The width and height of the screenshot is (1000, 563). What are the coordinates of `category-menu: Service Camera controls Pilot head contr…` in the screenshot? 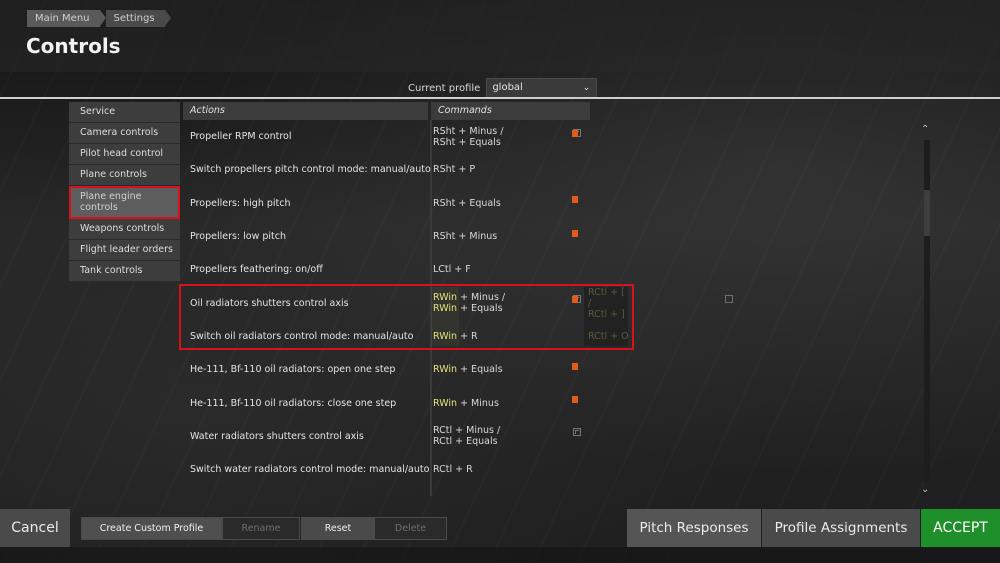 It's located at (124, 192).